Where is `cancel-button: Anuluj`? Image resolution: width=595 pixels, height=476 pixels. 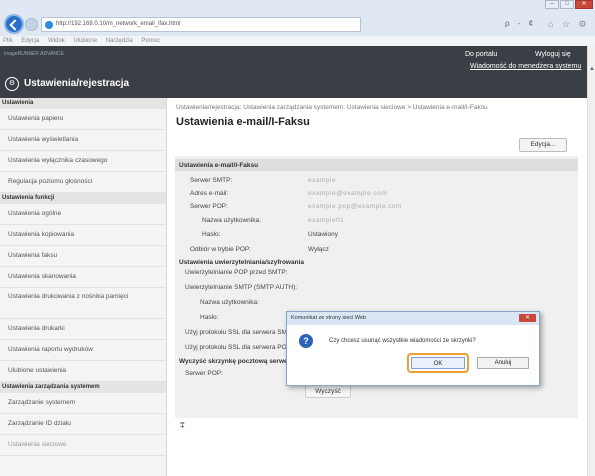 cancel-button: Anuluj is located at coordinates (503, 363).